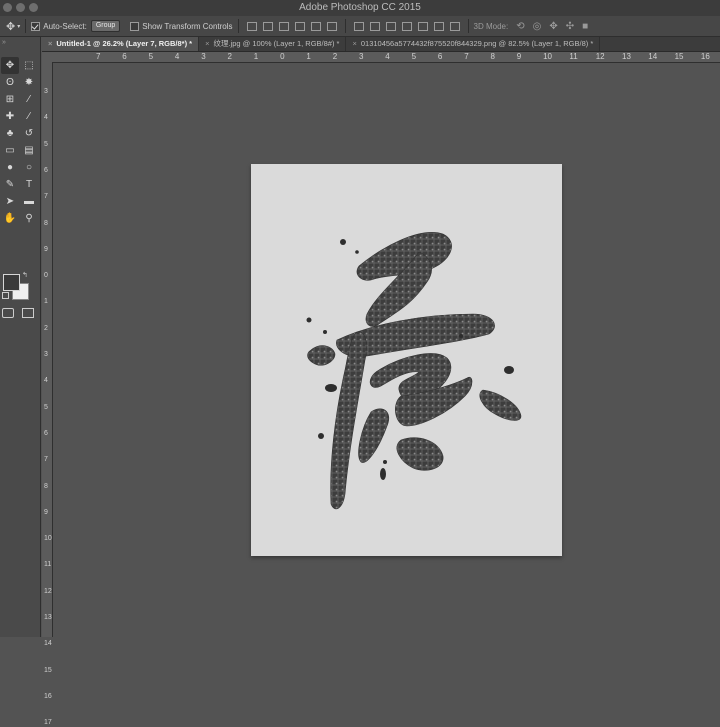 Image resolution: width=720 pixels, height=727 pixels. I want to click on marquee-icon: ⬚, so click(29, 65).